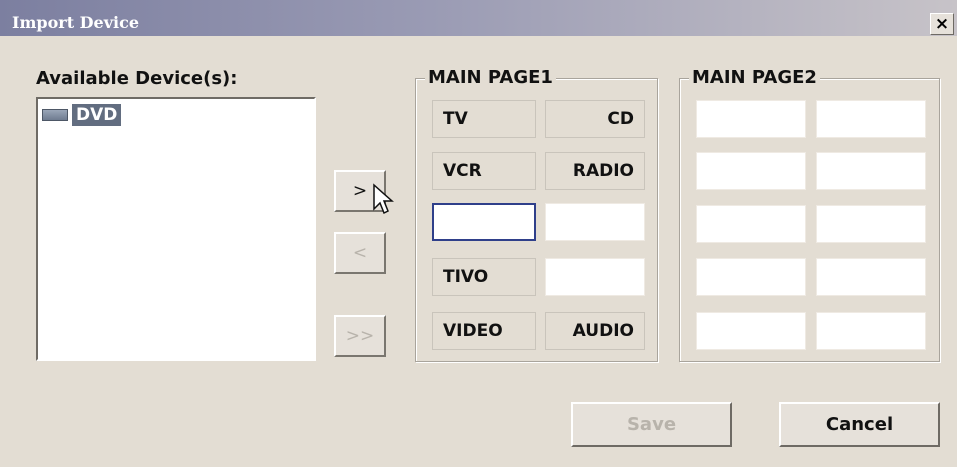  Describe the element at coordinates (595, 331) in the screenshot. I see `page1-slot-10: AUDIO` at that location.